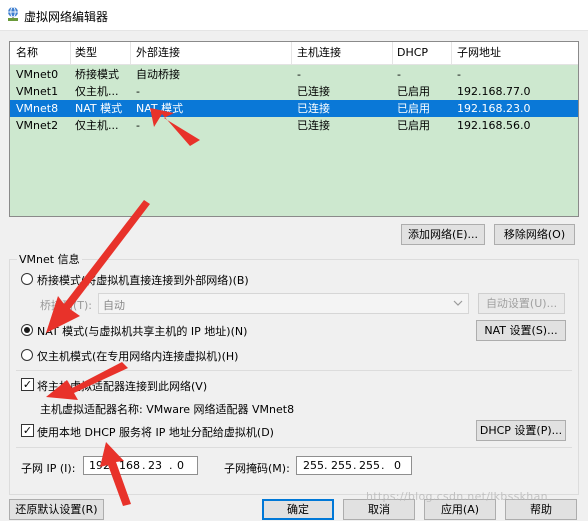  Describe the element at coordinates (37, 125) in the screenshot. I see `cell-name: VMnet2` at that location.